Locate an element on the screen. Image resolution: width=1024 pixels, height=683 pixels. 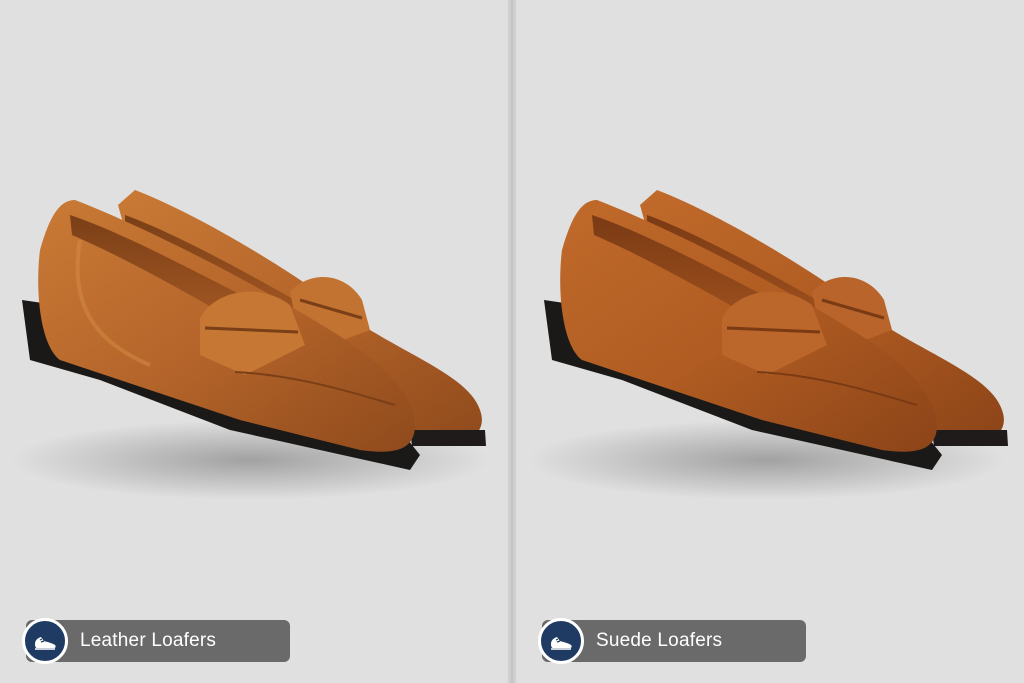
leather-label-text: Leather Loafers is located at coordinates (148, 640).